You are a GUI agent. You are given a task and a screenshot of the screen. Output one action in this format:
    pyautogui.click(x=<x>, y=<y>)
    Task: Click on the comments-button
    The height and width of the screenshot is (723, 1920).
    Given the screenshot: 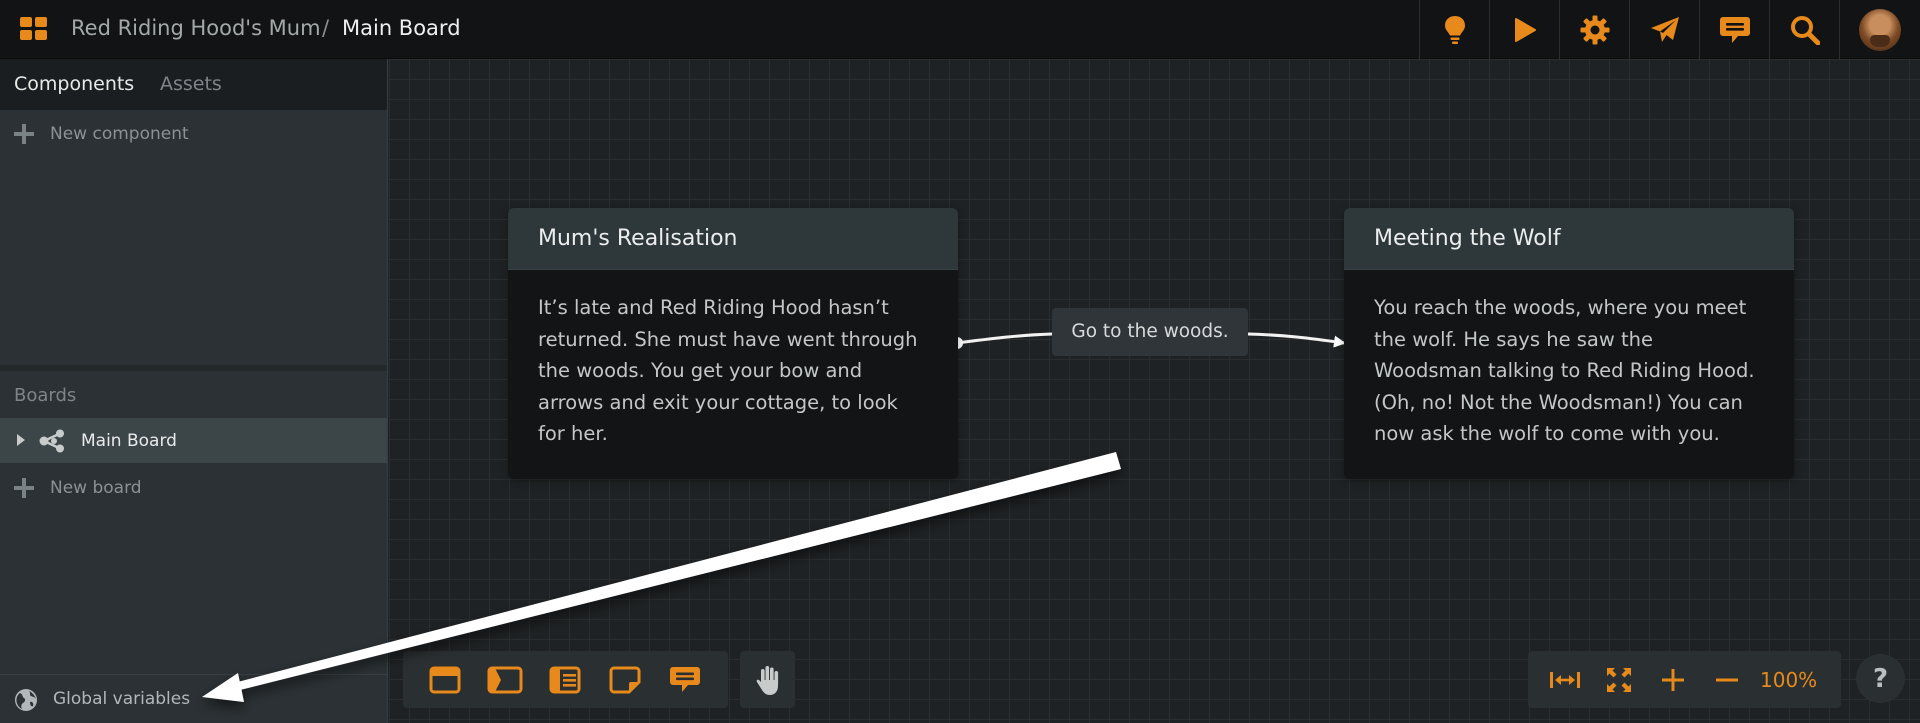 What is the action you would take?
    pyautogui.click(x=1734, y=29)
    